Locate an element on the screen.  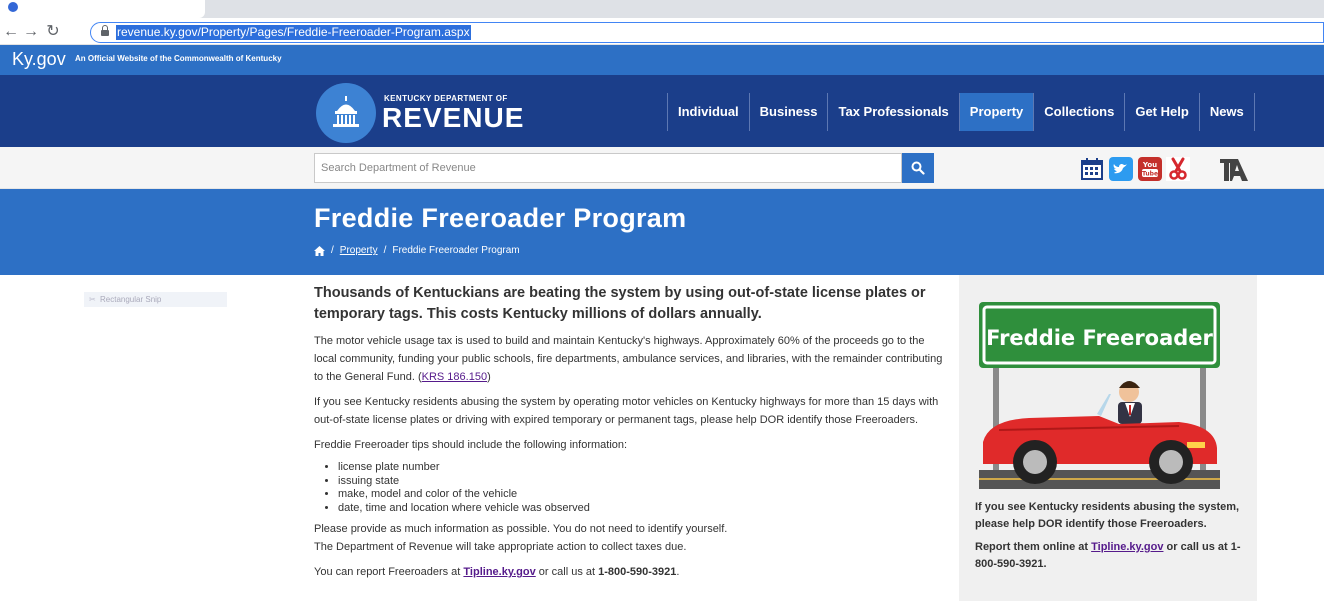
search-icon is located at coordinates (918, 168).